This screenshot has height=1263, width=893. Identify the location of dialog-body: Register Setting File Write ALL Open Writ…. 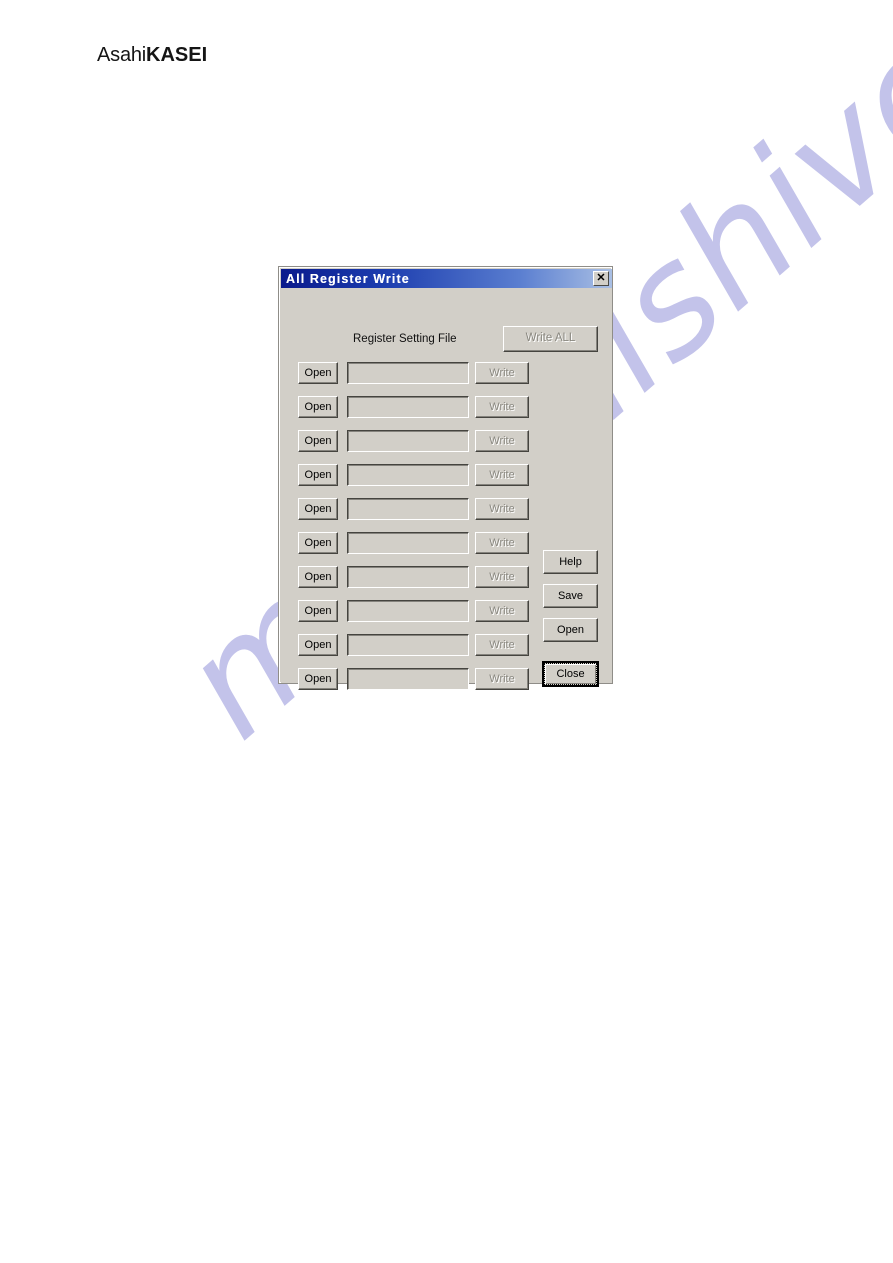
(446, 489).